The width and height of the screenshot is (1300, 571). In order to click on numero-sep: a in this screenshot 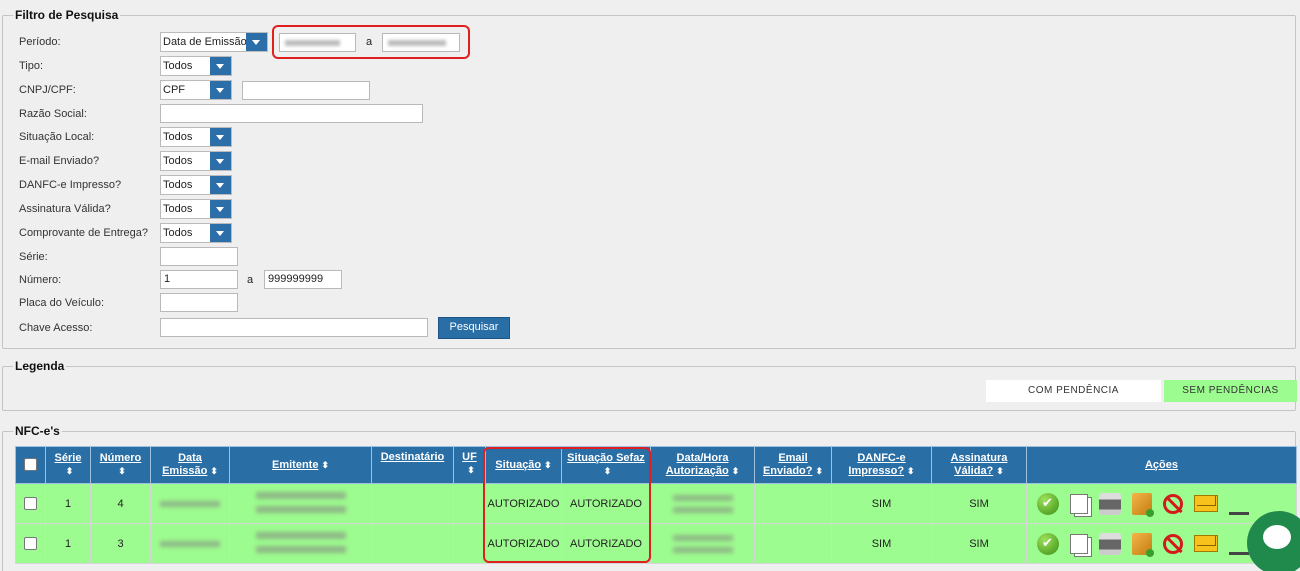, I will do `click(250, 280)`.